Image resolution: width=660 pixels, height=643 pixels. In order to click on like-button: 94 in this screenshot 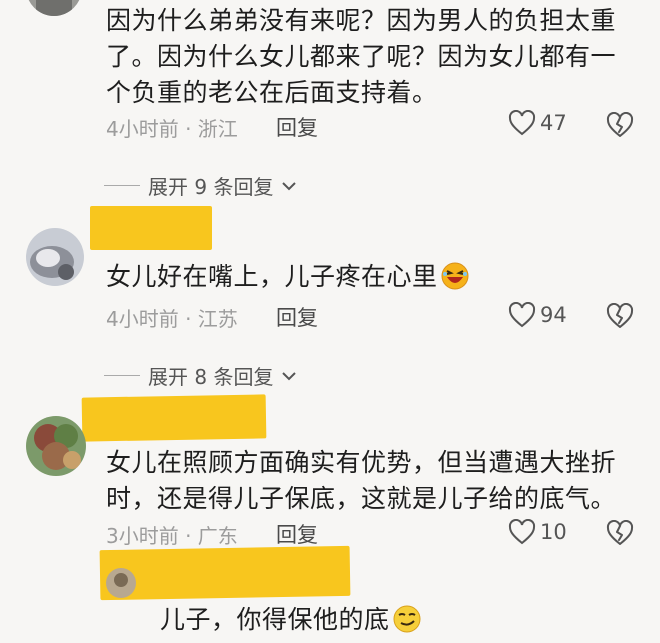, I will do `click(537, 315)`.